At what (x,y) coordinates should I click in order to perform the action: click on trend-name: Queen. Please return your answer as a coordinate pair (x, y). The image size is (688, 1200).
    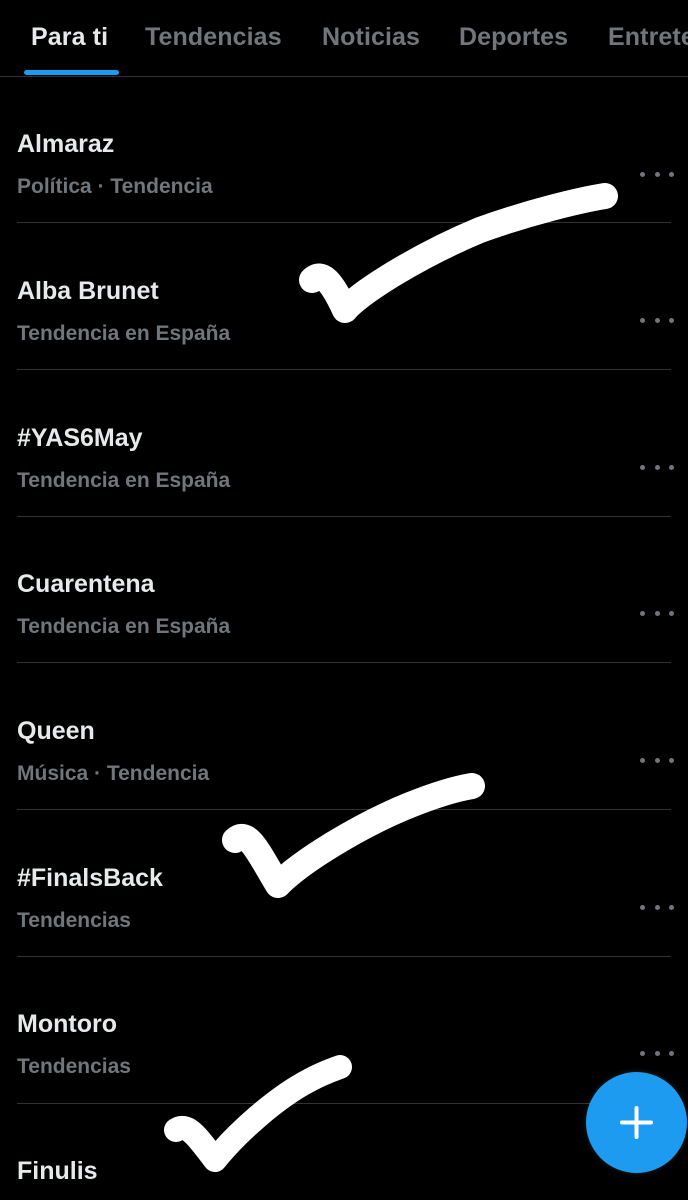
    Looking at the image, I should click on (56, 731).